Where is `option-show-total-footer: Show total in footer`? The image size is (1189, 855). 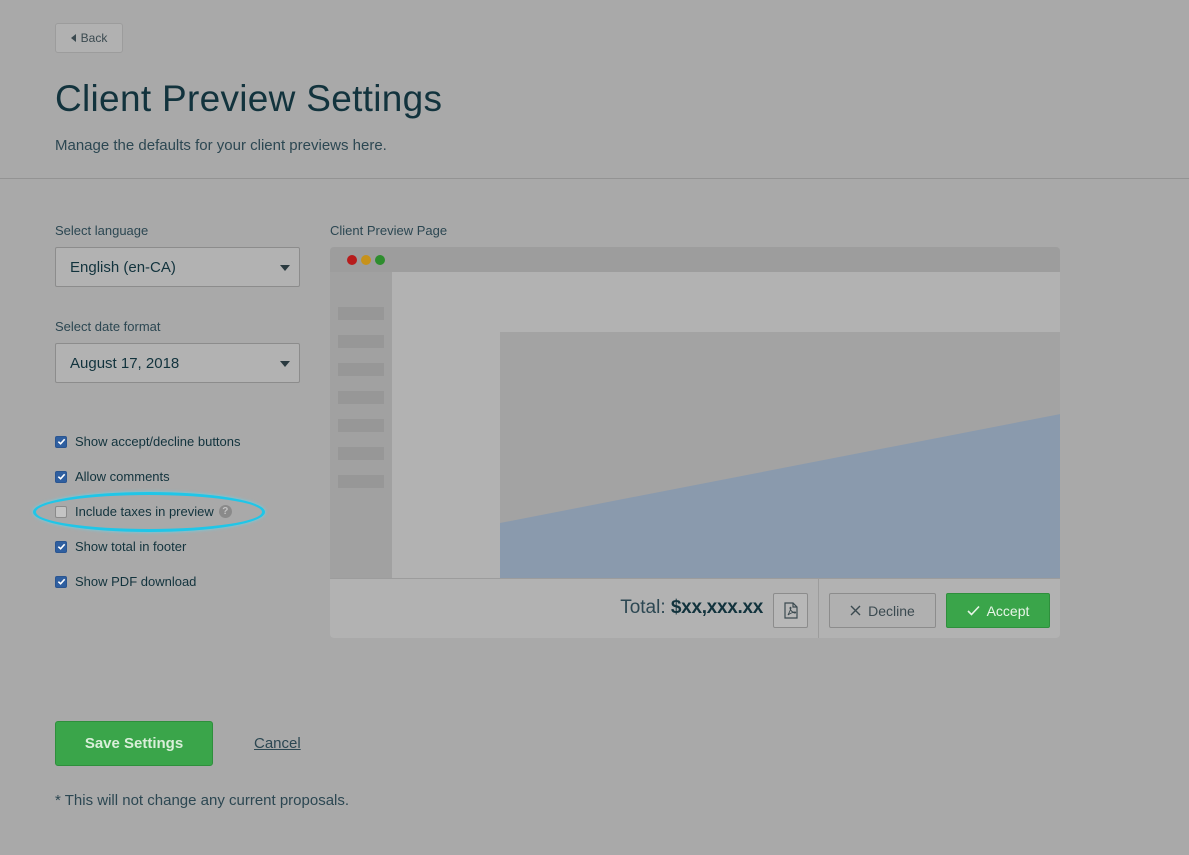
option-show-total-footer: Show total in footer is located at coordinates (120, 546).